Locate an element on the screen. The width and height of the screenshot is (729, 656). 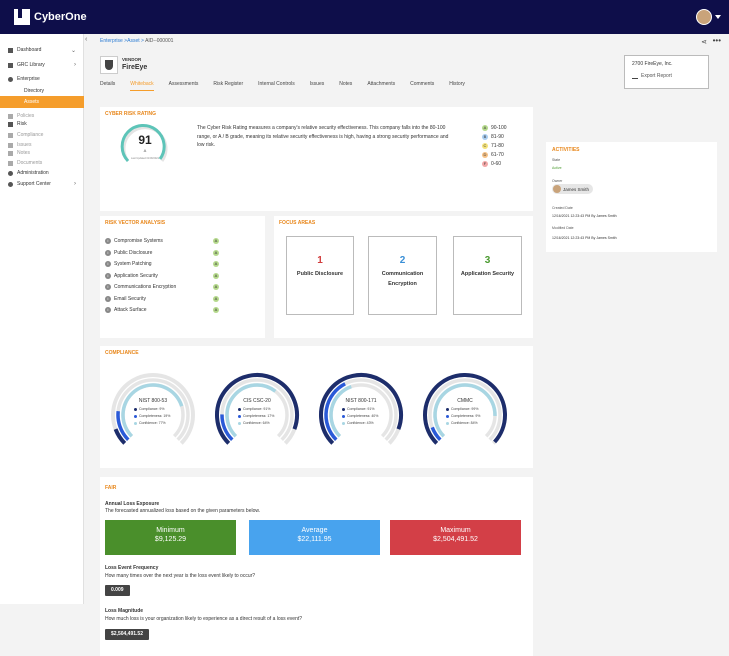
completeness-legend: Completeness: 17% is located at coordinates (256, 416).